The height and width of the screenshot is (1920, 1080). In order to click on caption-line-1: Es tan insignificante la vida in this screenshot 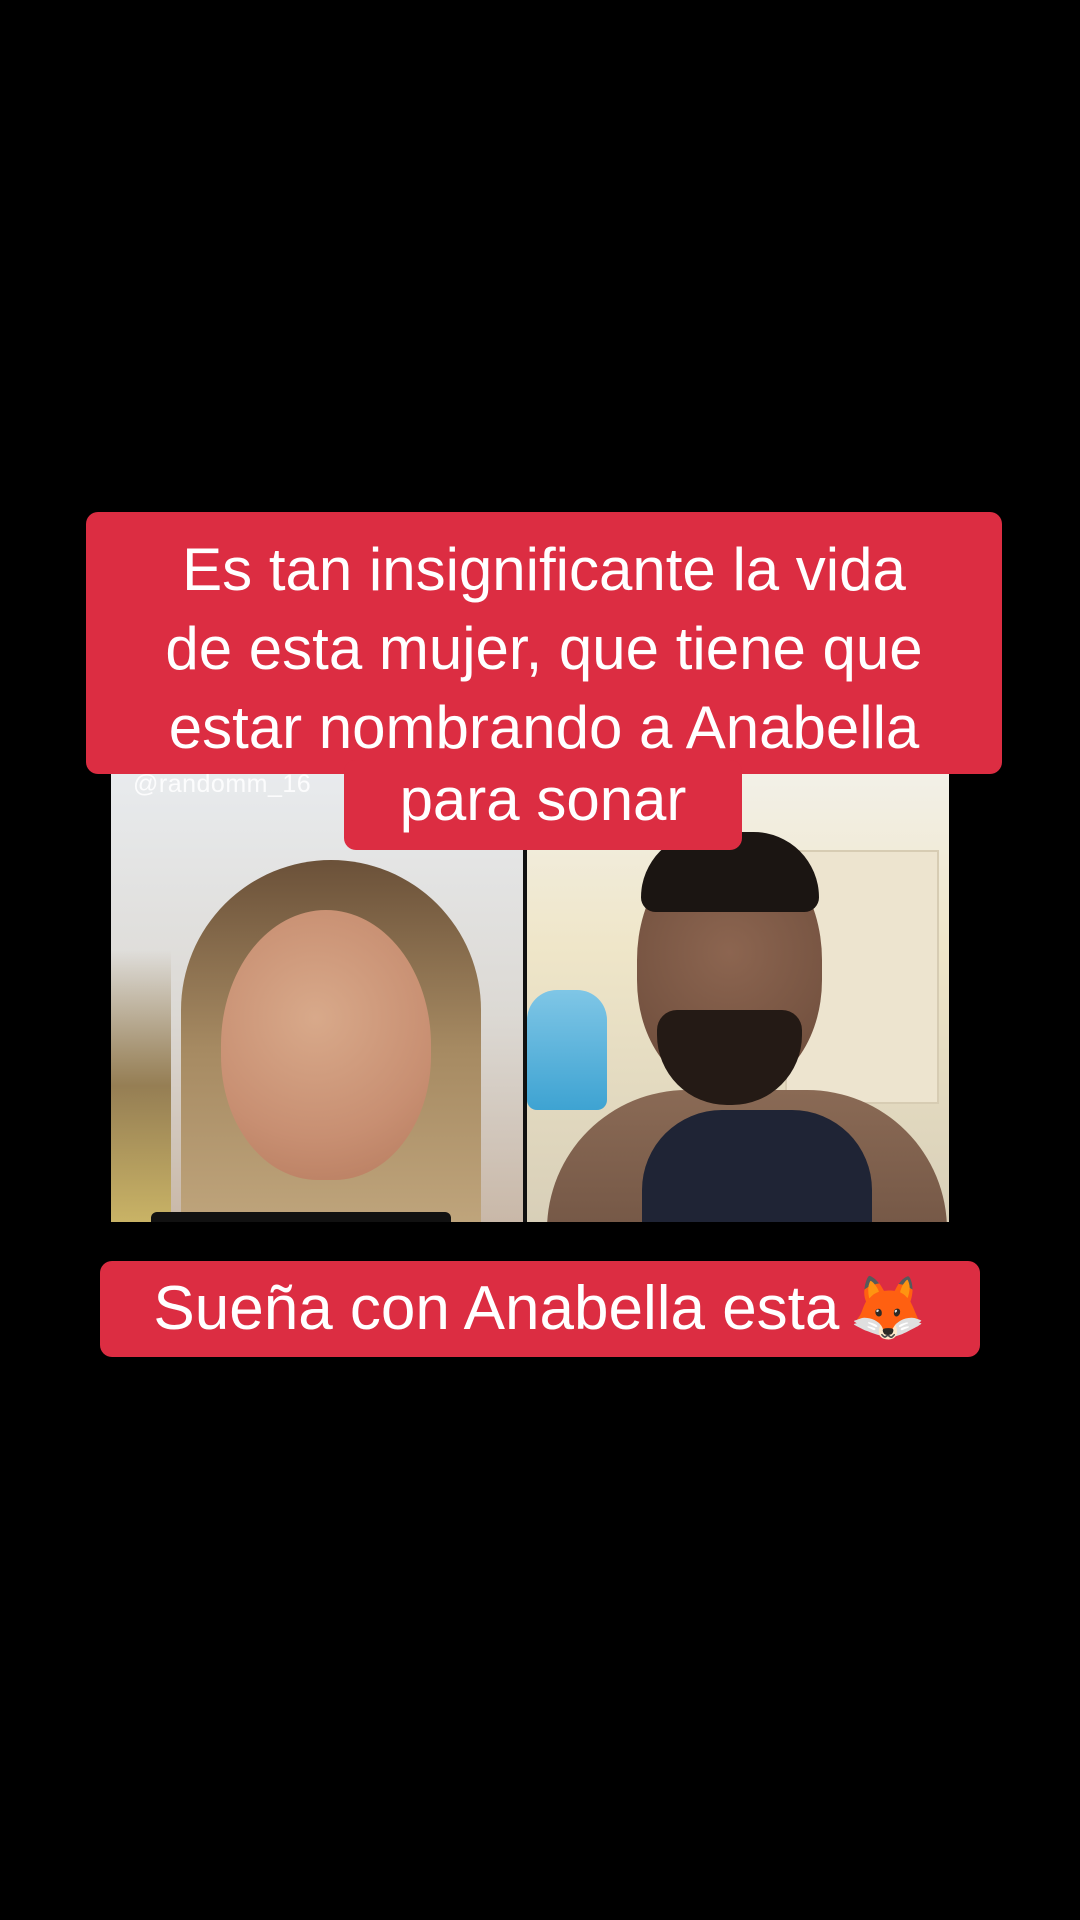, I will do `click(544, 569)`.